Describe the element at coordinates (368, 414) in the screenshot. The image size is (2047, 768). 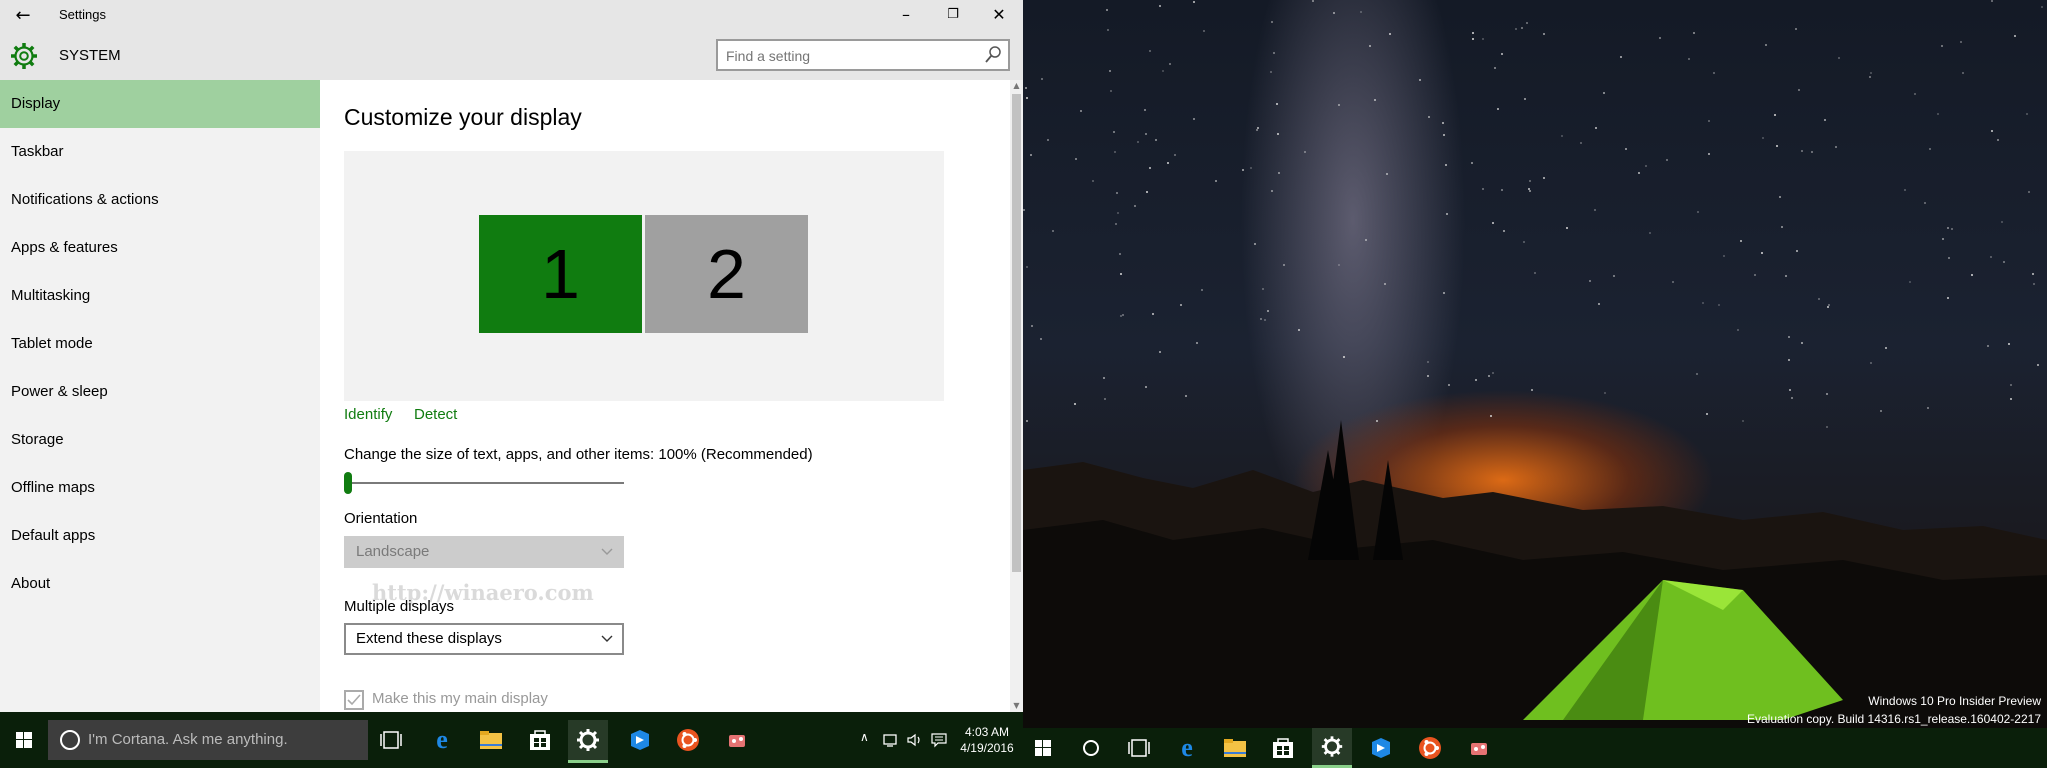
I see `identify-link: Identify` at that location.